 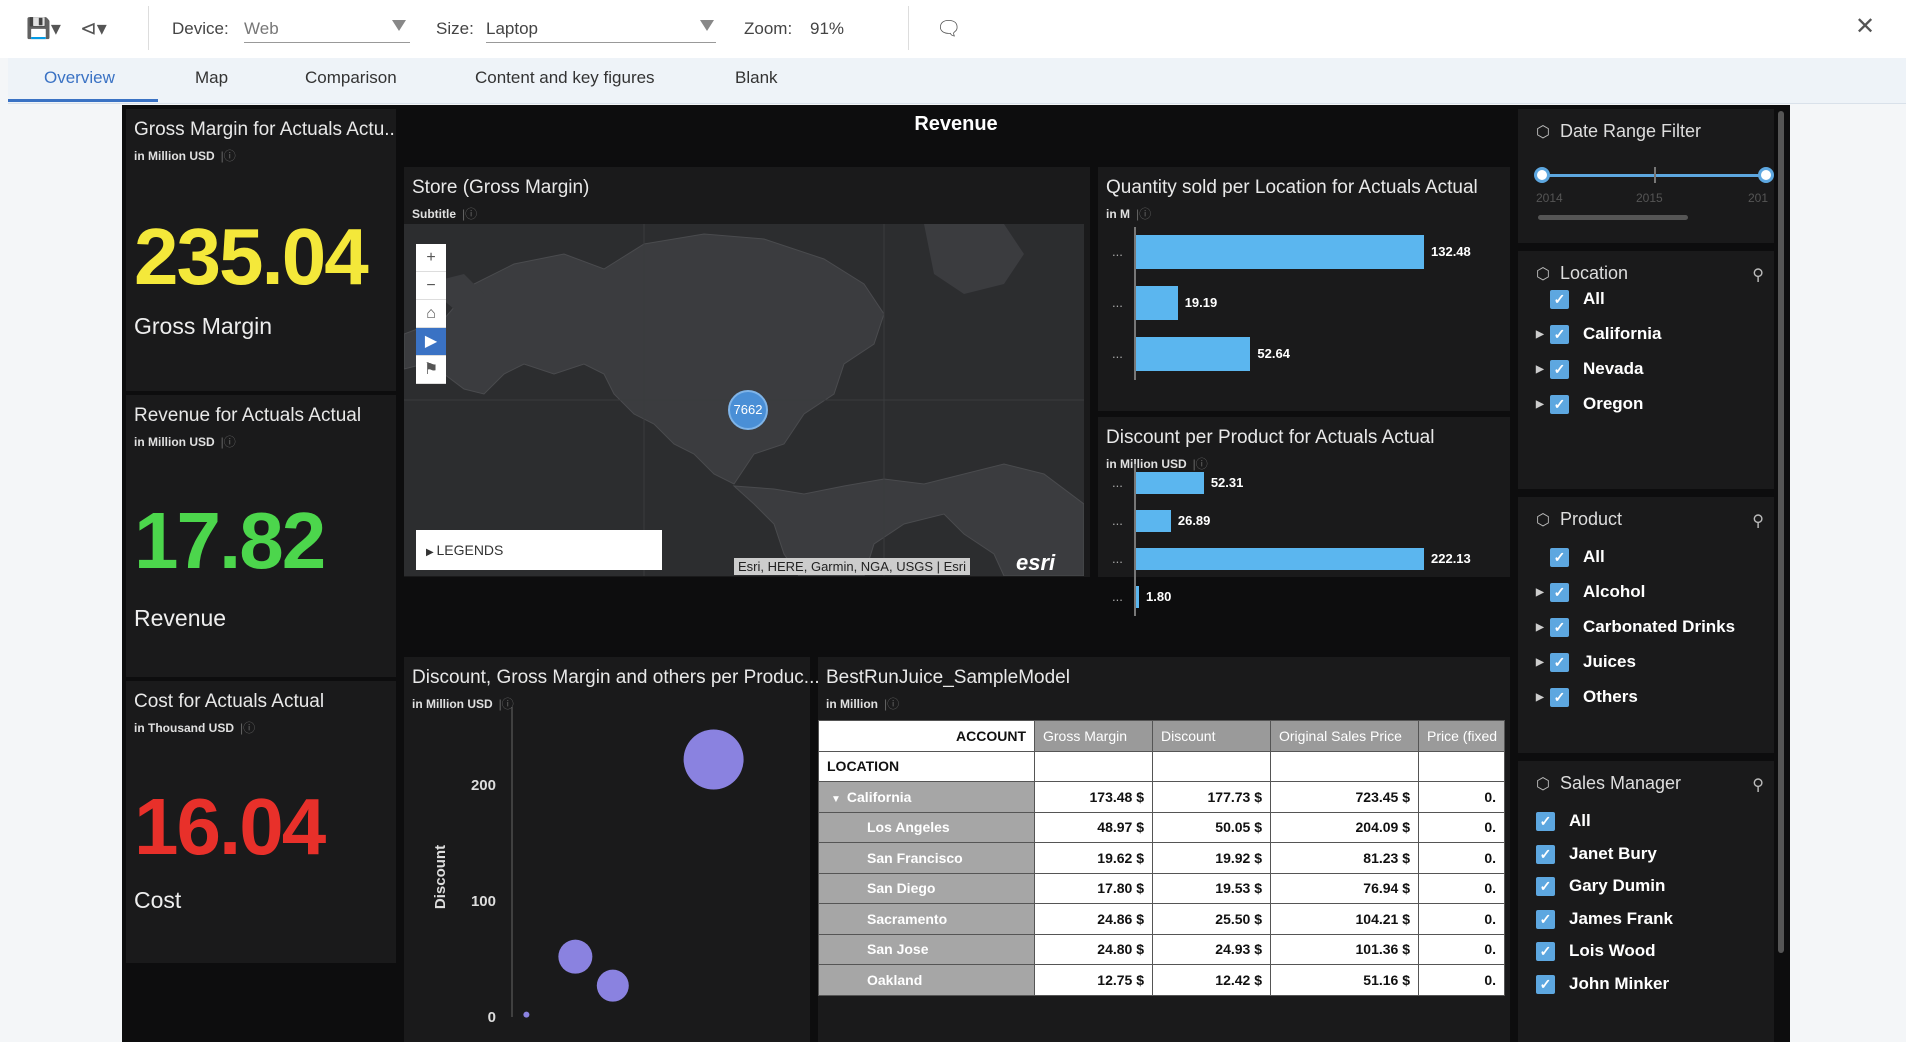 I want to click on account-header: ACCOUNT, so click(x=926, y=736).